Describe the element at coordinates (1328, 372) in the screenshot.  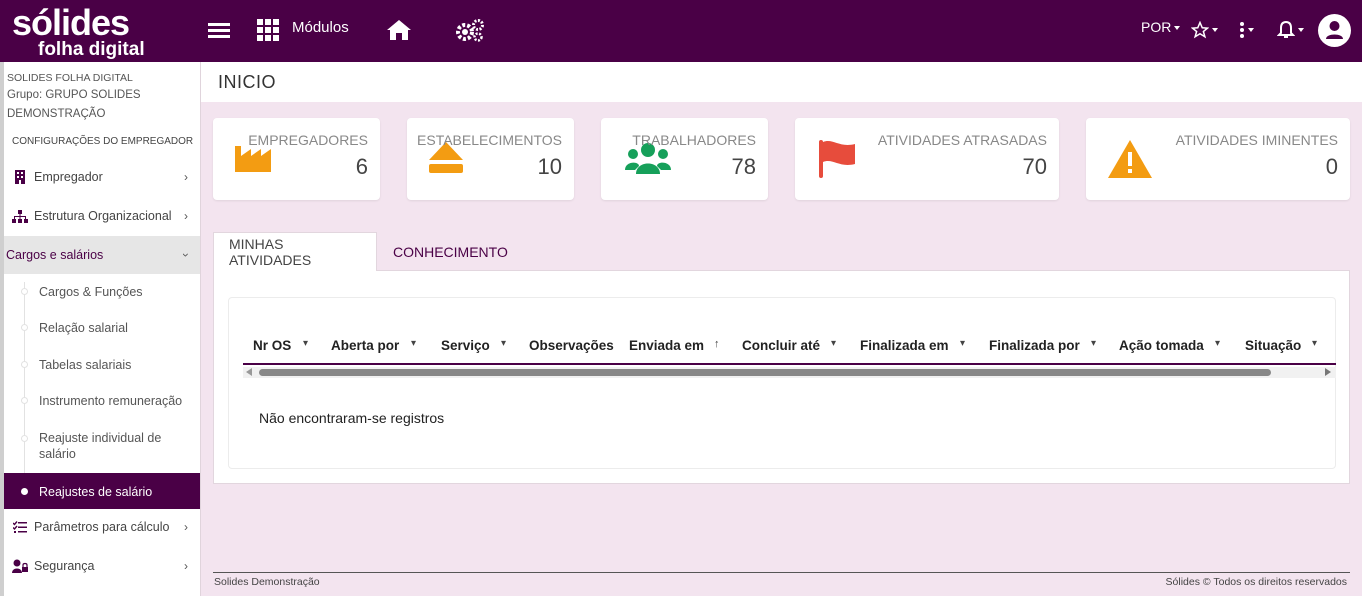
I see `scroll-right-icon` at that location.